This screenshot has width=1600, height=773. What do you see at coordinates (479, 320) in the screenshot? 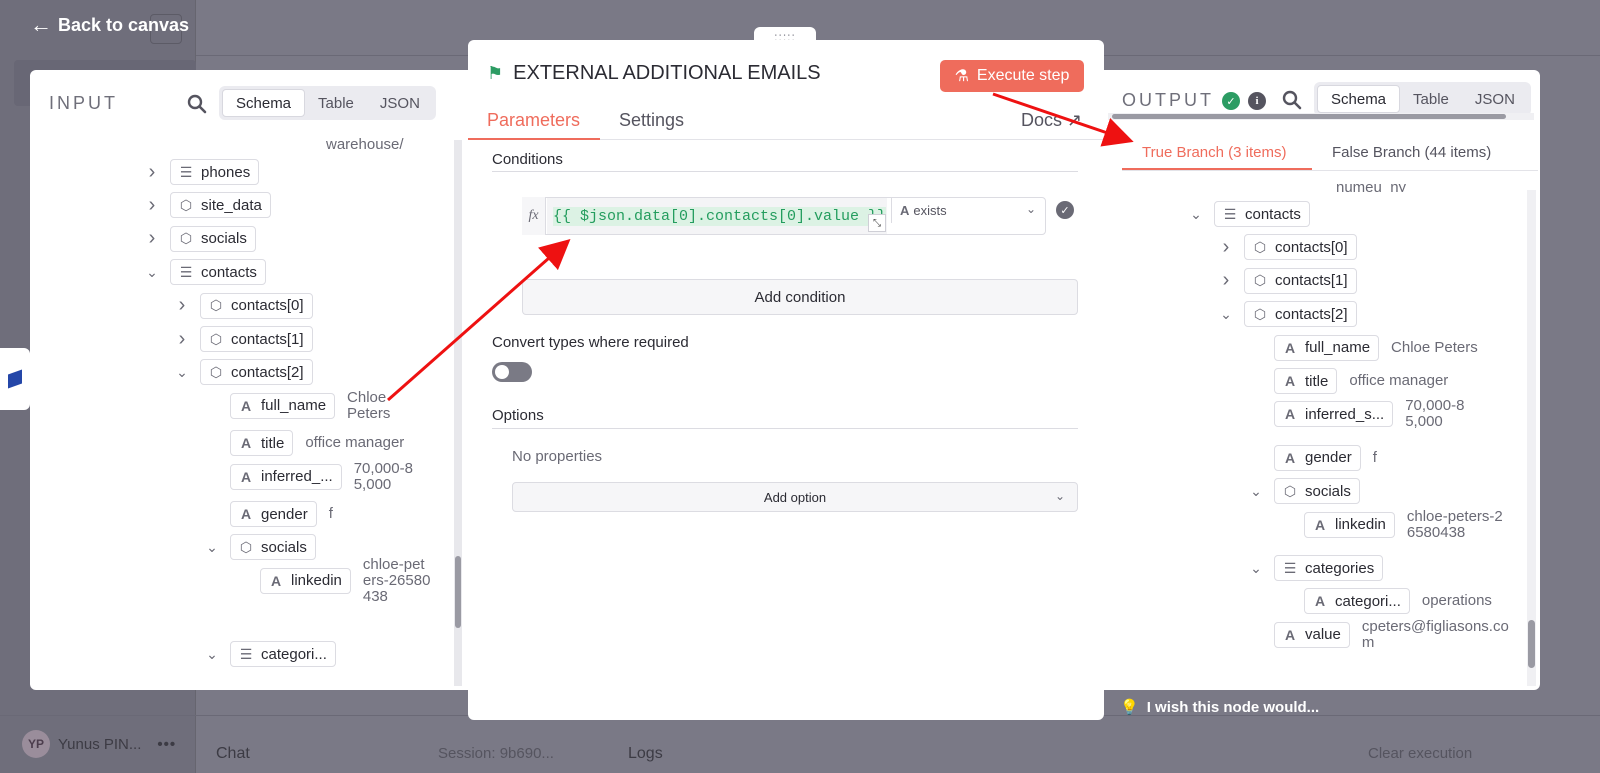
I see `annotation-arrow-expression` at bounding box center [479, 320].